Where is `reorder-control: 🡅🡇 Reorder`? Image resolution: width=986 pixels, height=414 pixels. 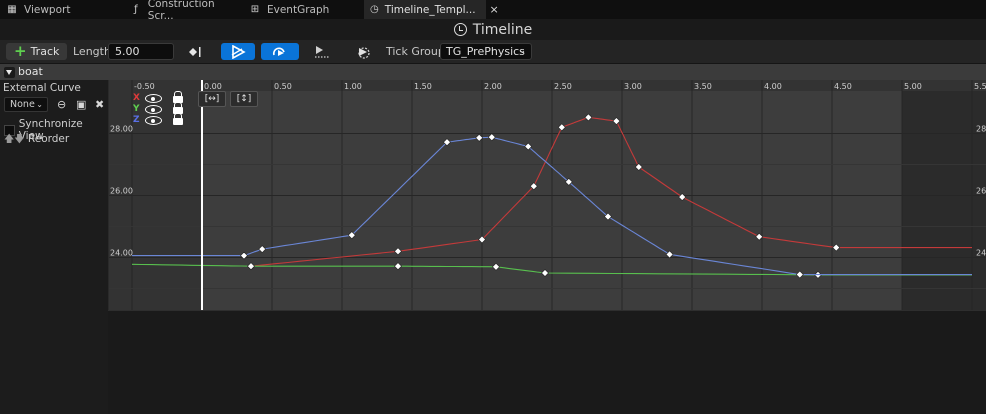
reorder-control: 🡅🡇 Reorder is located at coordinates (36, 140).